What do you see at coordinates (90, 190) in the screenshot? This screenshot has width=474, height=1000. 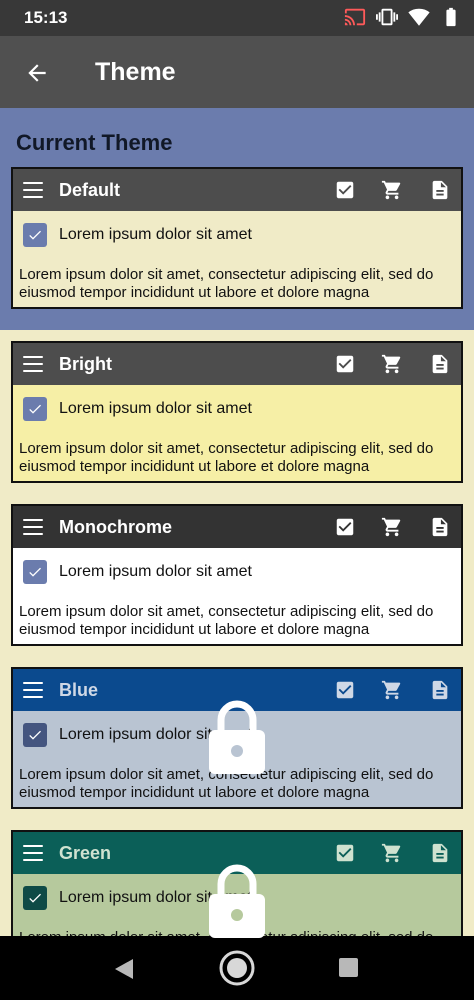 I see `theme-name: Default` at bounding box center [90, 190].